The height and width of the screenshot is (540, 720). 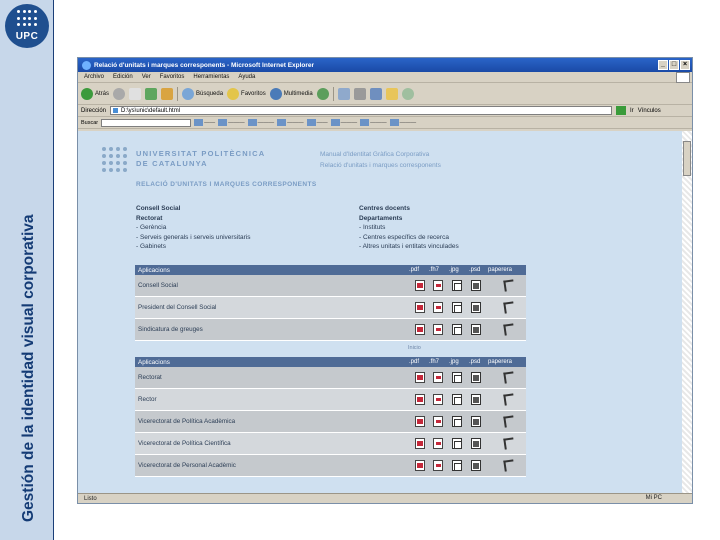 I want to click on menu-edicion: Edición, so click(x=123, y=77).